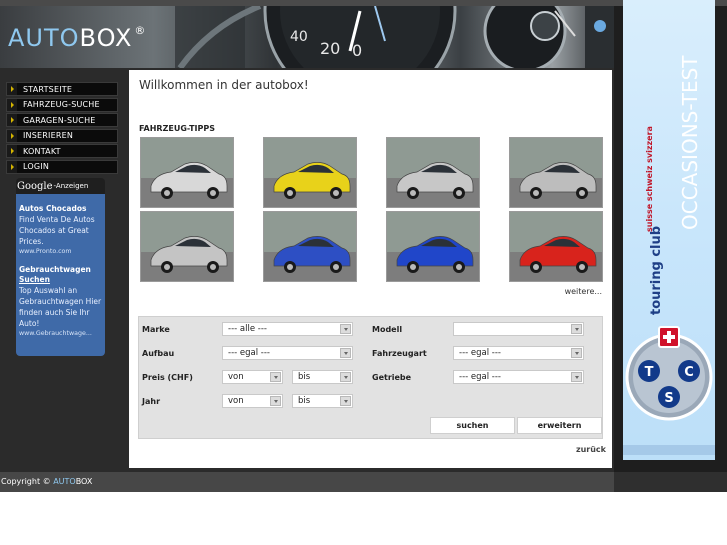 Image resolution: width=727 pixels, height=545 pixels. Describe the element at coordinates (387, 329) in the screenshot. I see `label-modell: Modell` at that location.